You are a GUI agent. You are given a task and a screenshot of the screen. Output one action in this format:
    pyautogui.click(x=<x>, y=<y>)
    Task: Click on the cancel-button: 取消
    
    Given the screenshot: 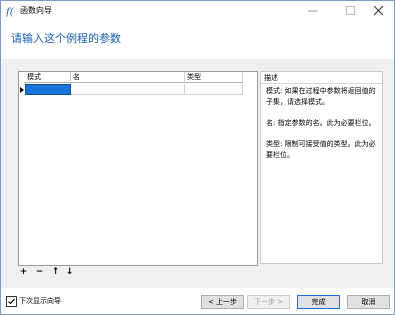 What is the action you would take?
    pyautogui.click(x=368, y=302)
    